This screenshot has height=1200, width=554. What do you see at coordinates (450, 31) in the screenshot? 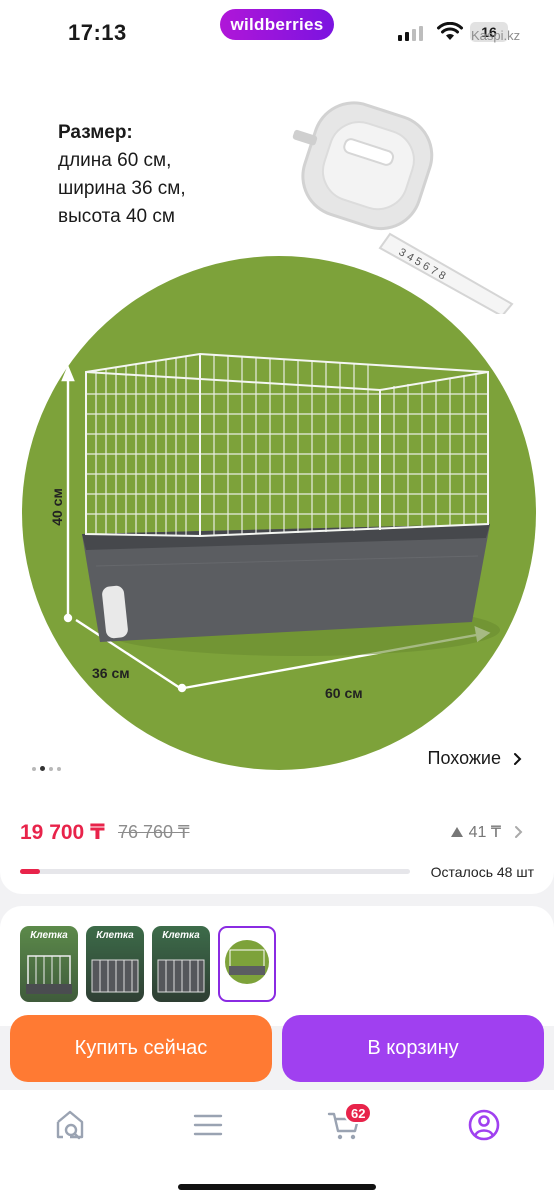
I see `wifi-icon` at bounding box center [450, 31].